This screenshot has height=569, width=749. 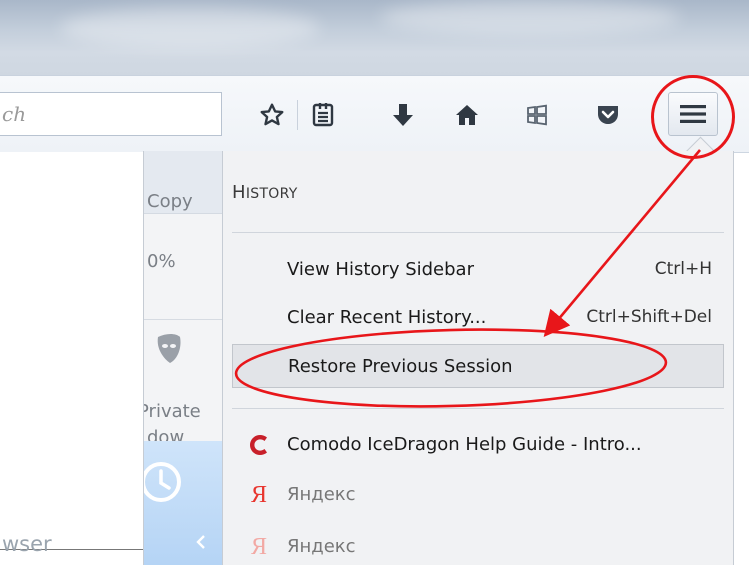 What do you see at coordinates (403, 115) in the screenshot?
I see `download-icon` at bounding box center [403, 115].